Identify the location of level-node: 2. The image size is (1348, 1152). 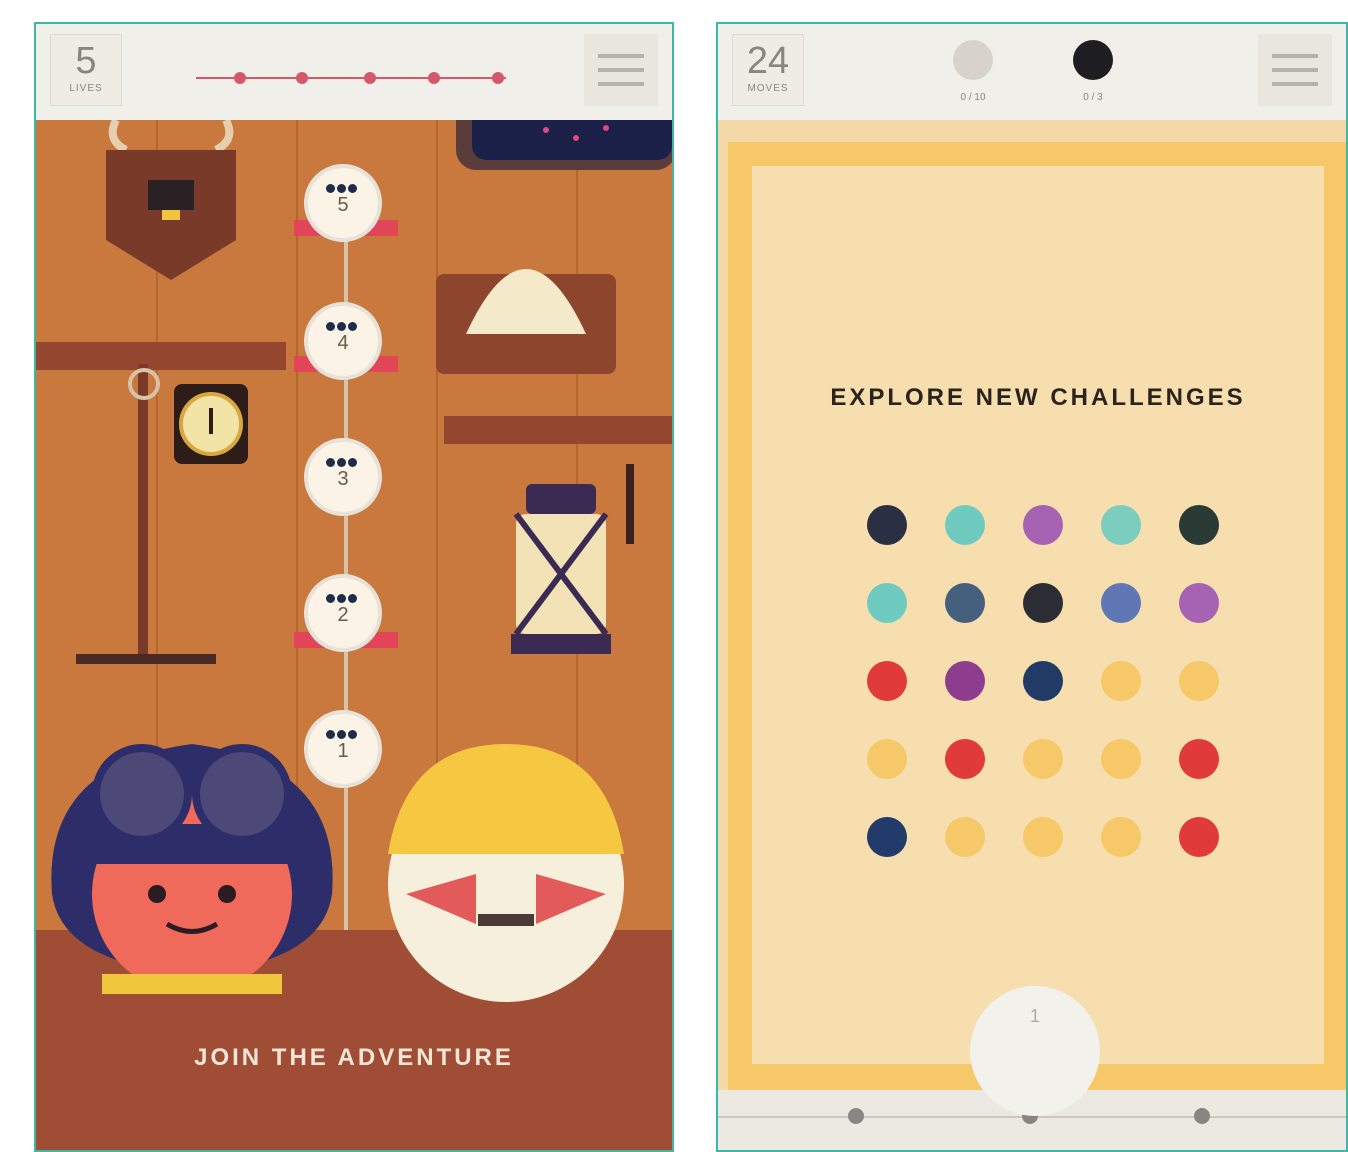
(343, 613).